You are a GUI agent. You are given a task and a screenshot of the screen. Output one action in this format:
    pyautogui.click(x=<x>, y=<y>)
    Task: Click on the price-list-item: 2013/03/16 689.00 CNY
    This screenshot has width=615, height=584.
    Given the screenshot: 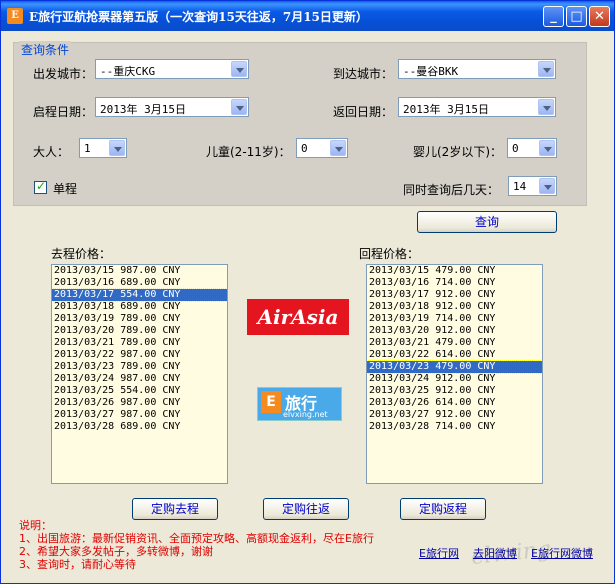 What is the action you would take?
    pyautogui.click(x=139, y=283)
    